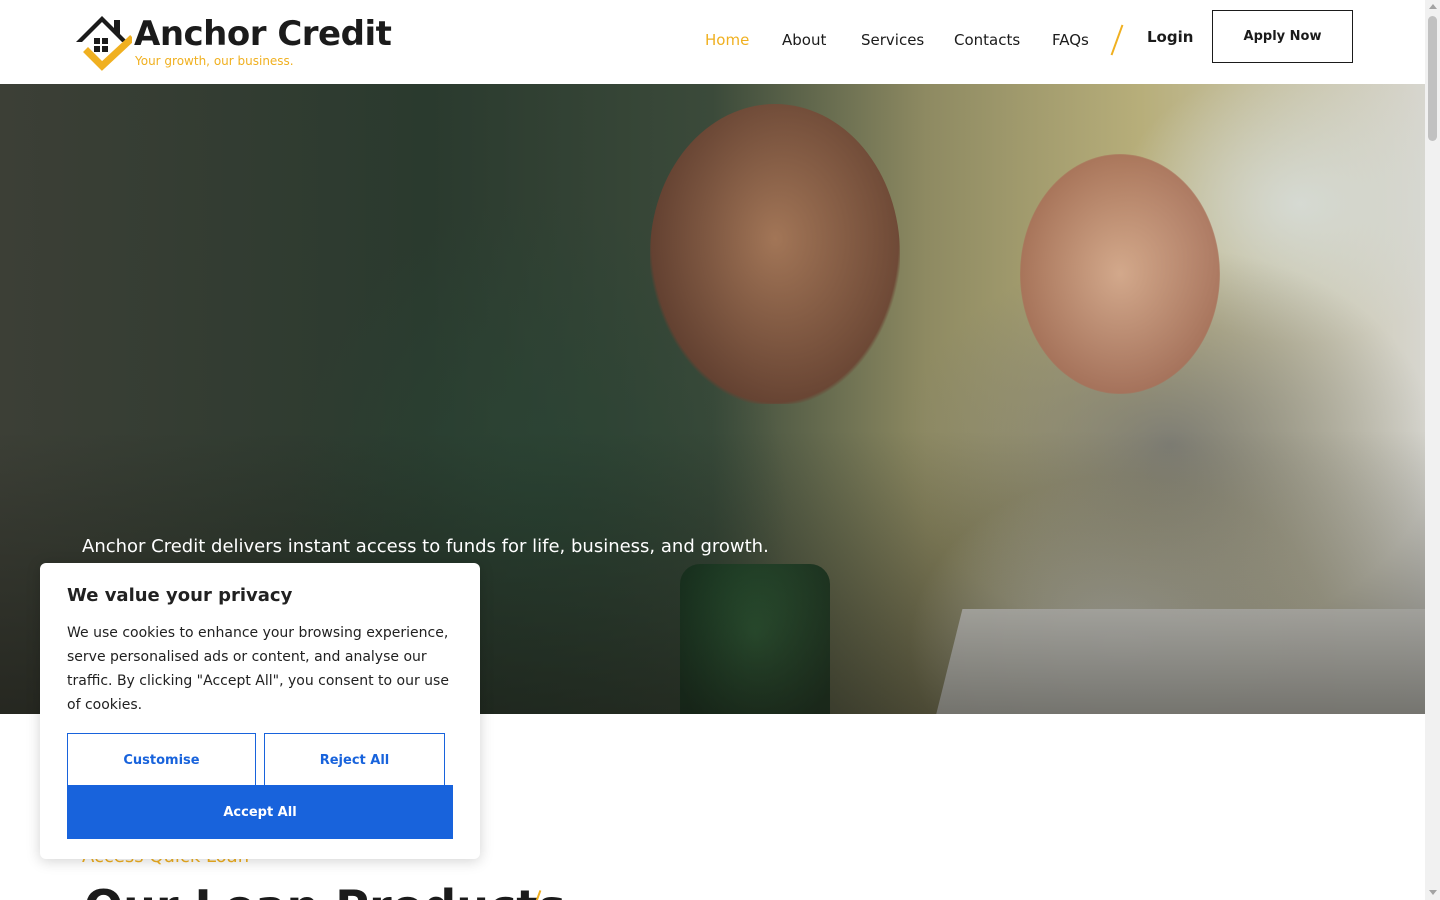  I want to click on scrollbar-thumb, so click(1432, 78).